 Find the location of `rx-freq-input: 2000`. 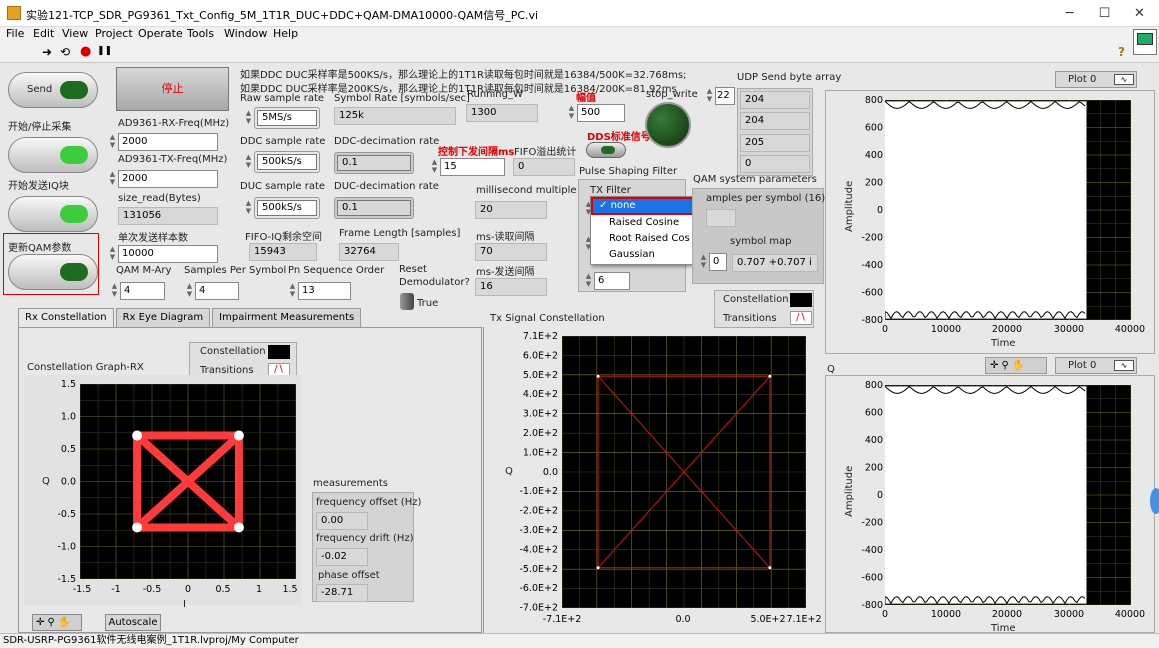

rx-freq-input: 2000 is located at coordinates (168, 142).